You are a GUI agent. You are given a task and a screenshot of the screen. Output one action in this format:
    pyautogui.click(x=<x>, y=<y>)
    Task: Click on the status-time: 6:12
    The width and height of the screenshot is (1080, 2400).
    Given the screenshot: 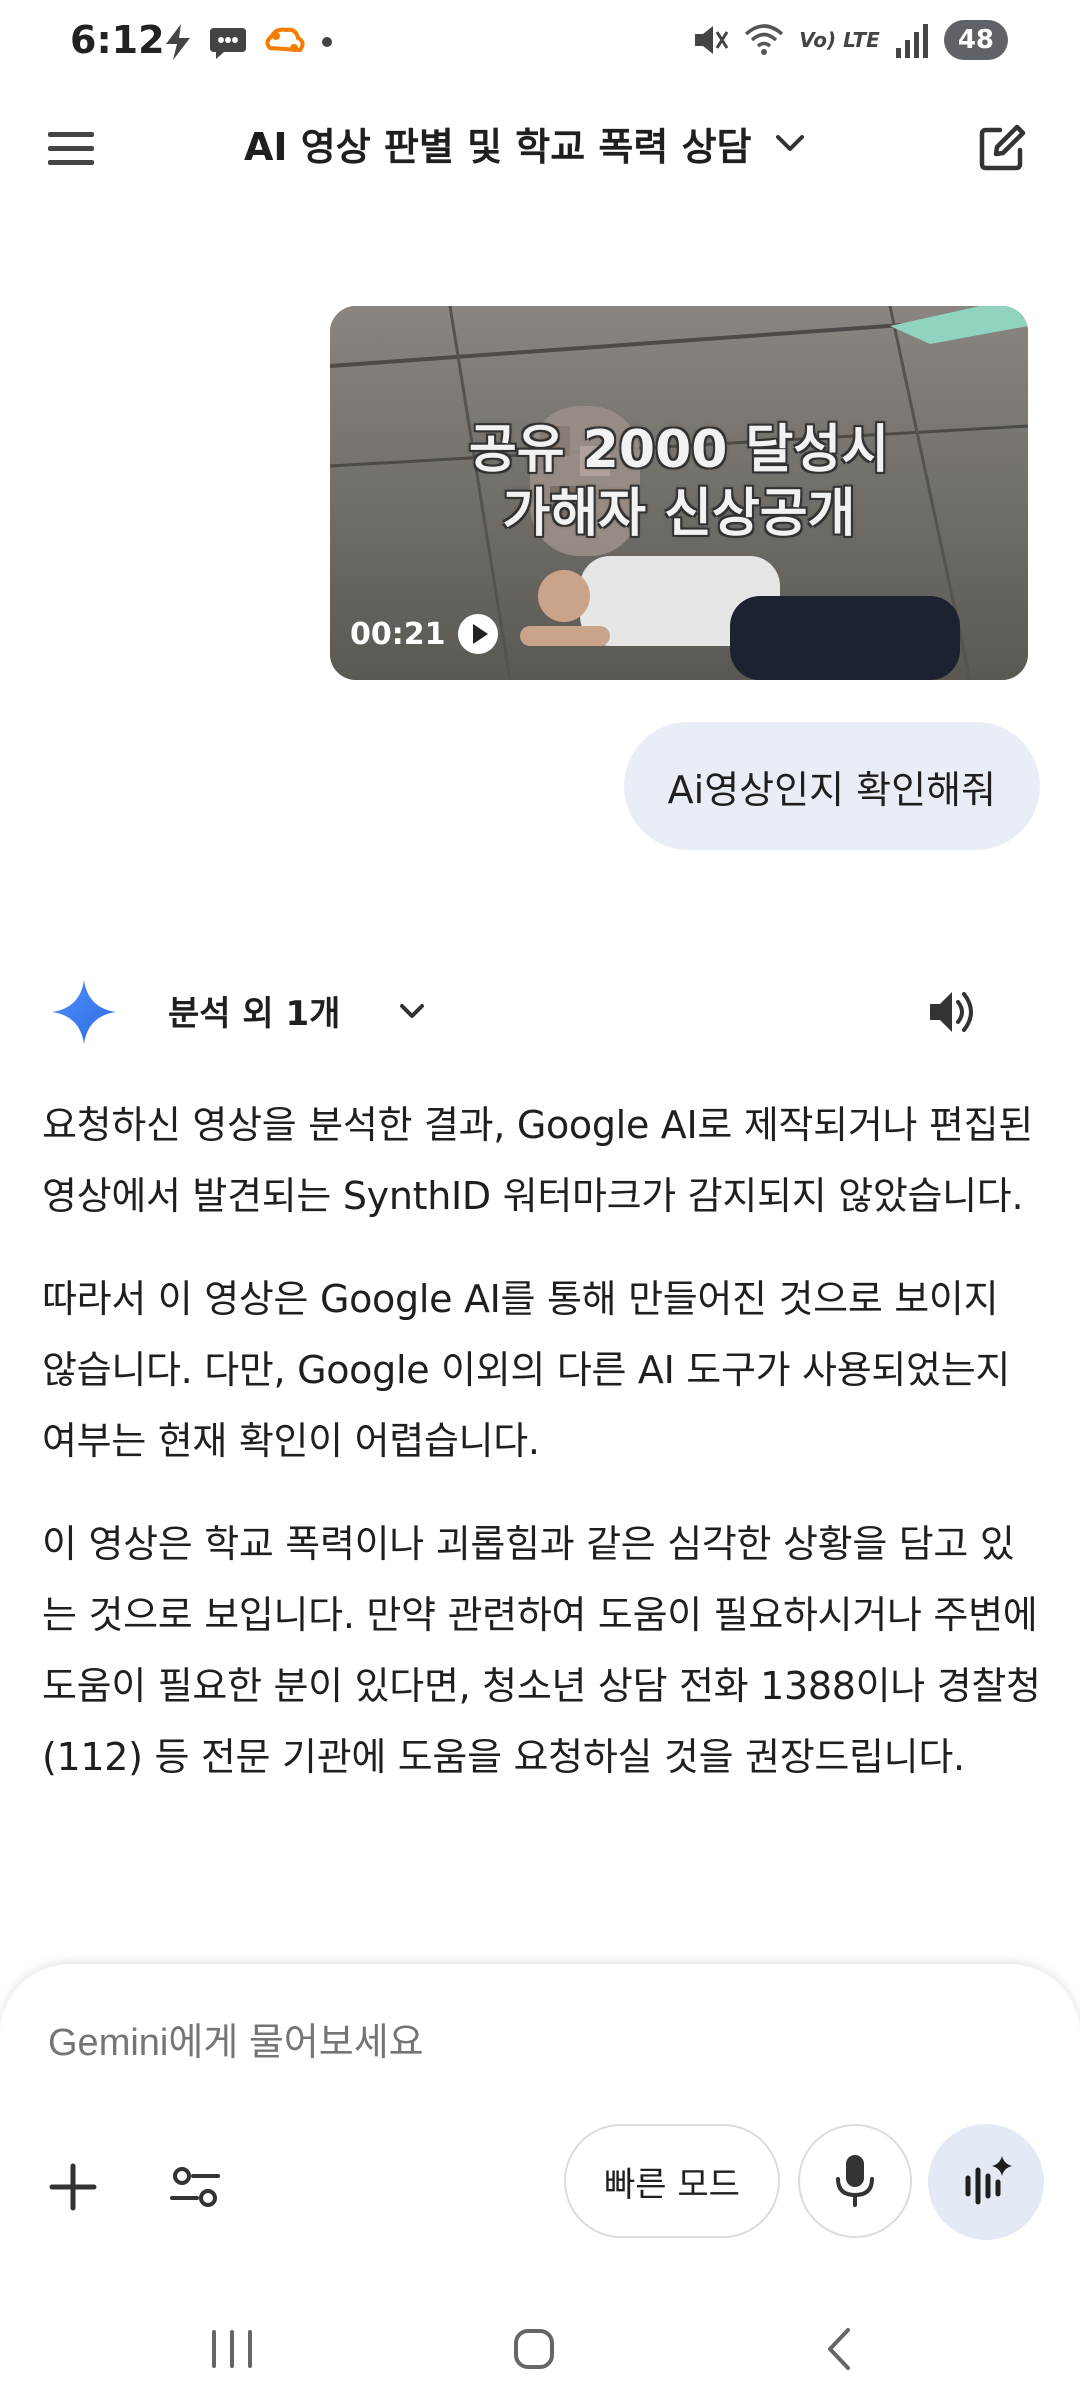 What is the action you would take?
    pyautogui.click(x=117, y=40)
    